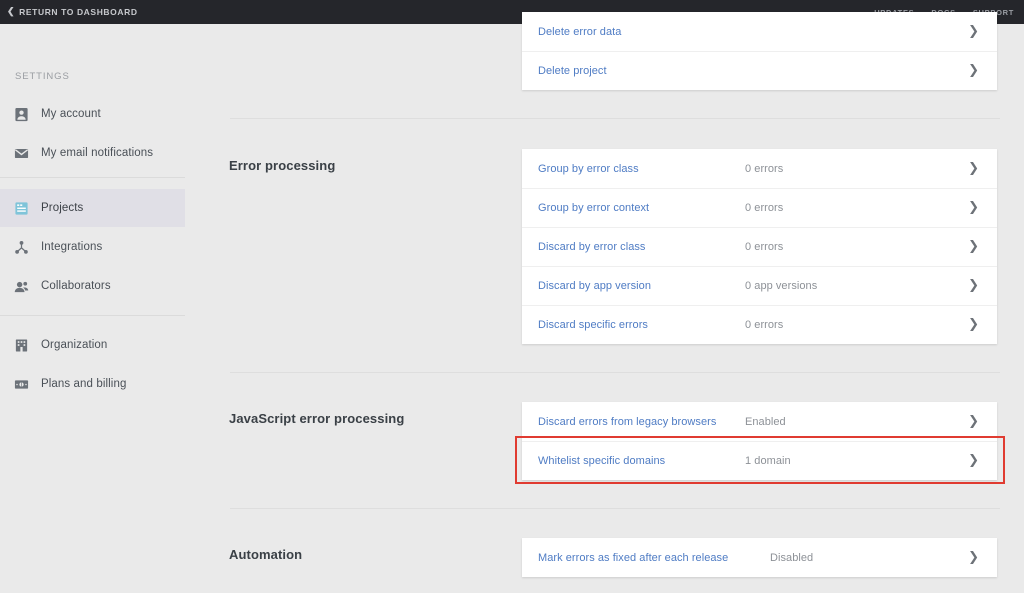 The height and width of the screenshot is (593, 1024). I want to click on sidebar-item-my-account: My account, so click(92, 114).